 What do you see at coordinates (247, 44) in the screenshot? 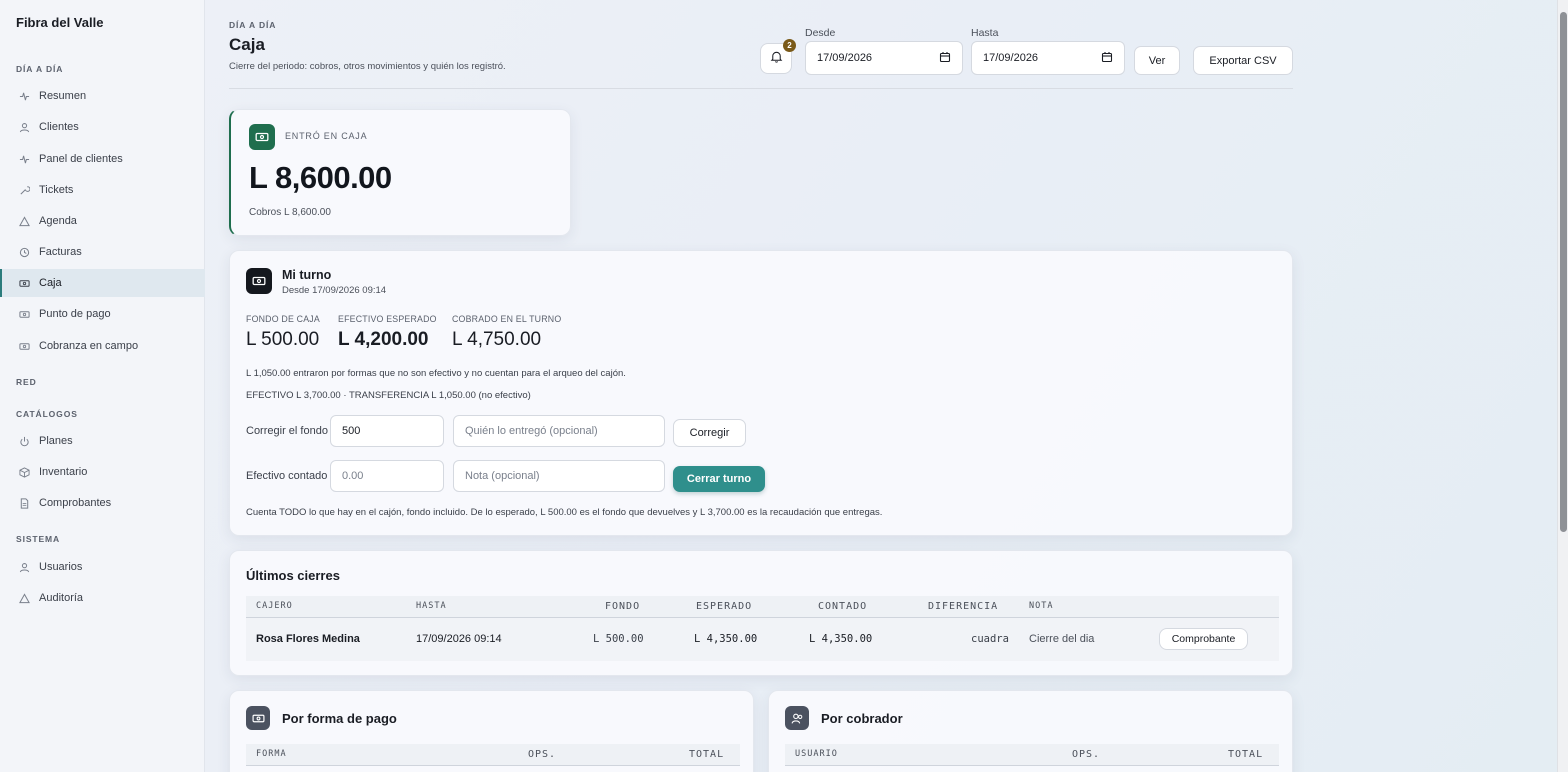
I see `page-title: Caja` at bounding box center [247, 44].